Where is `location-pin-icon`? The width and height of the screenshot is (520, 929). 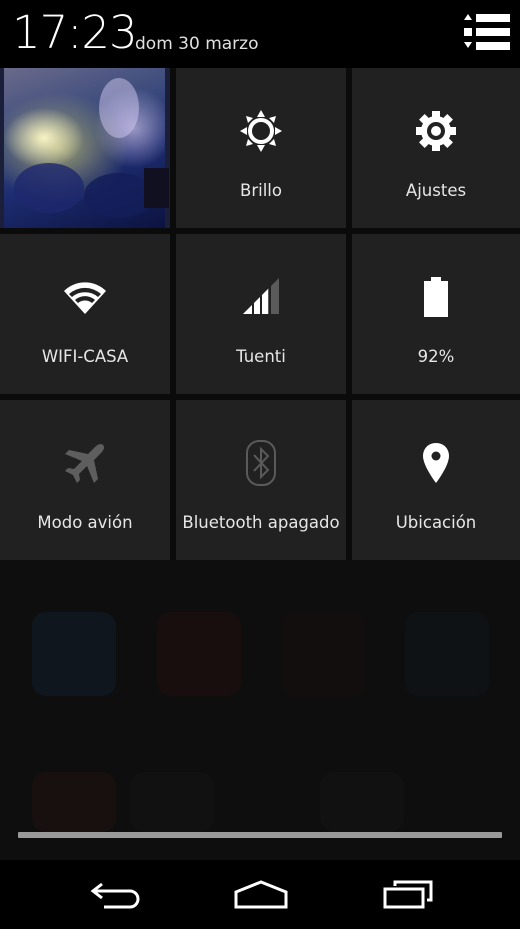
location-pin-icon is located at coordinates (436, 463).